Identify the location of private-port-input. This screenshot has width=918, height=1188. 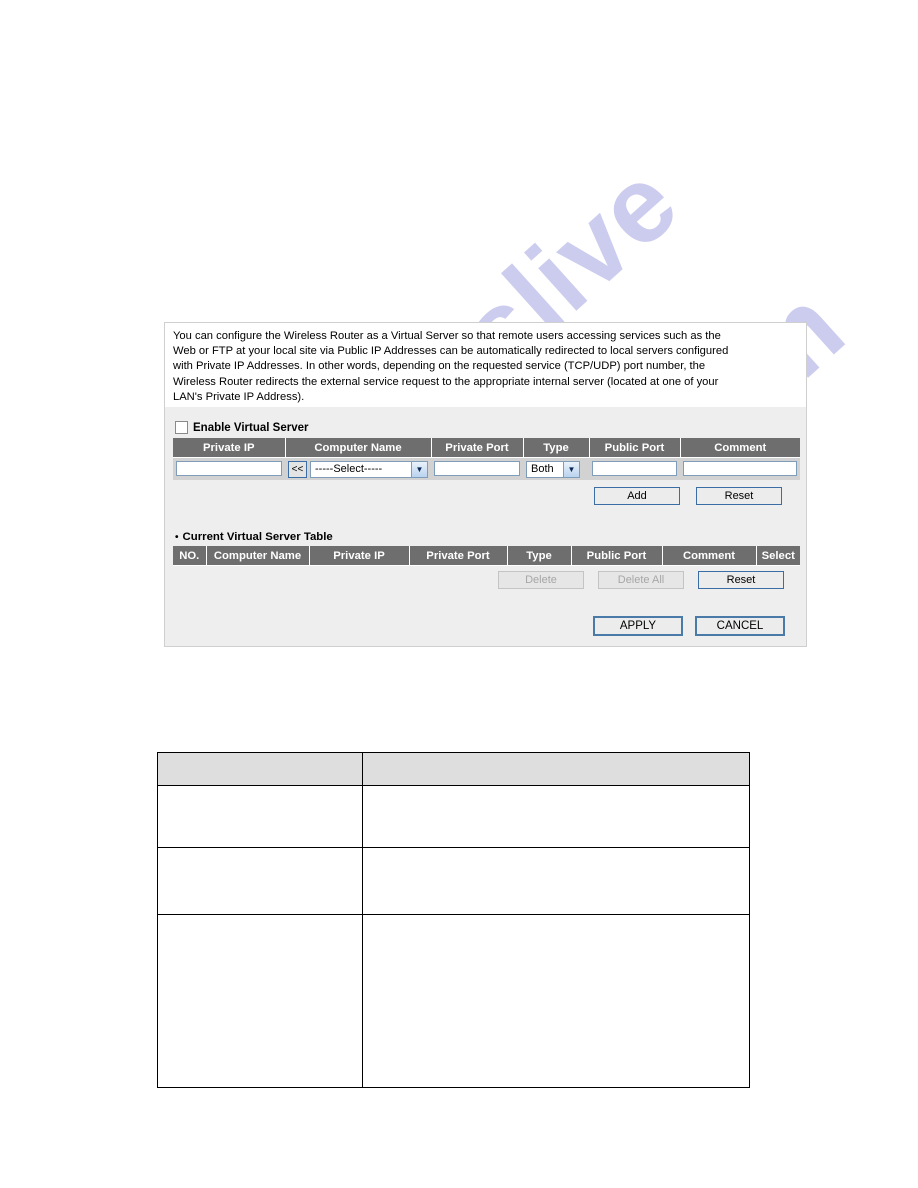
(477, 469).